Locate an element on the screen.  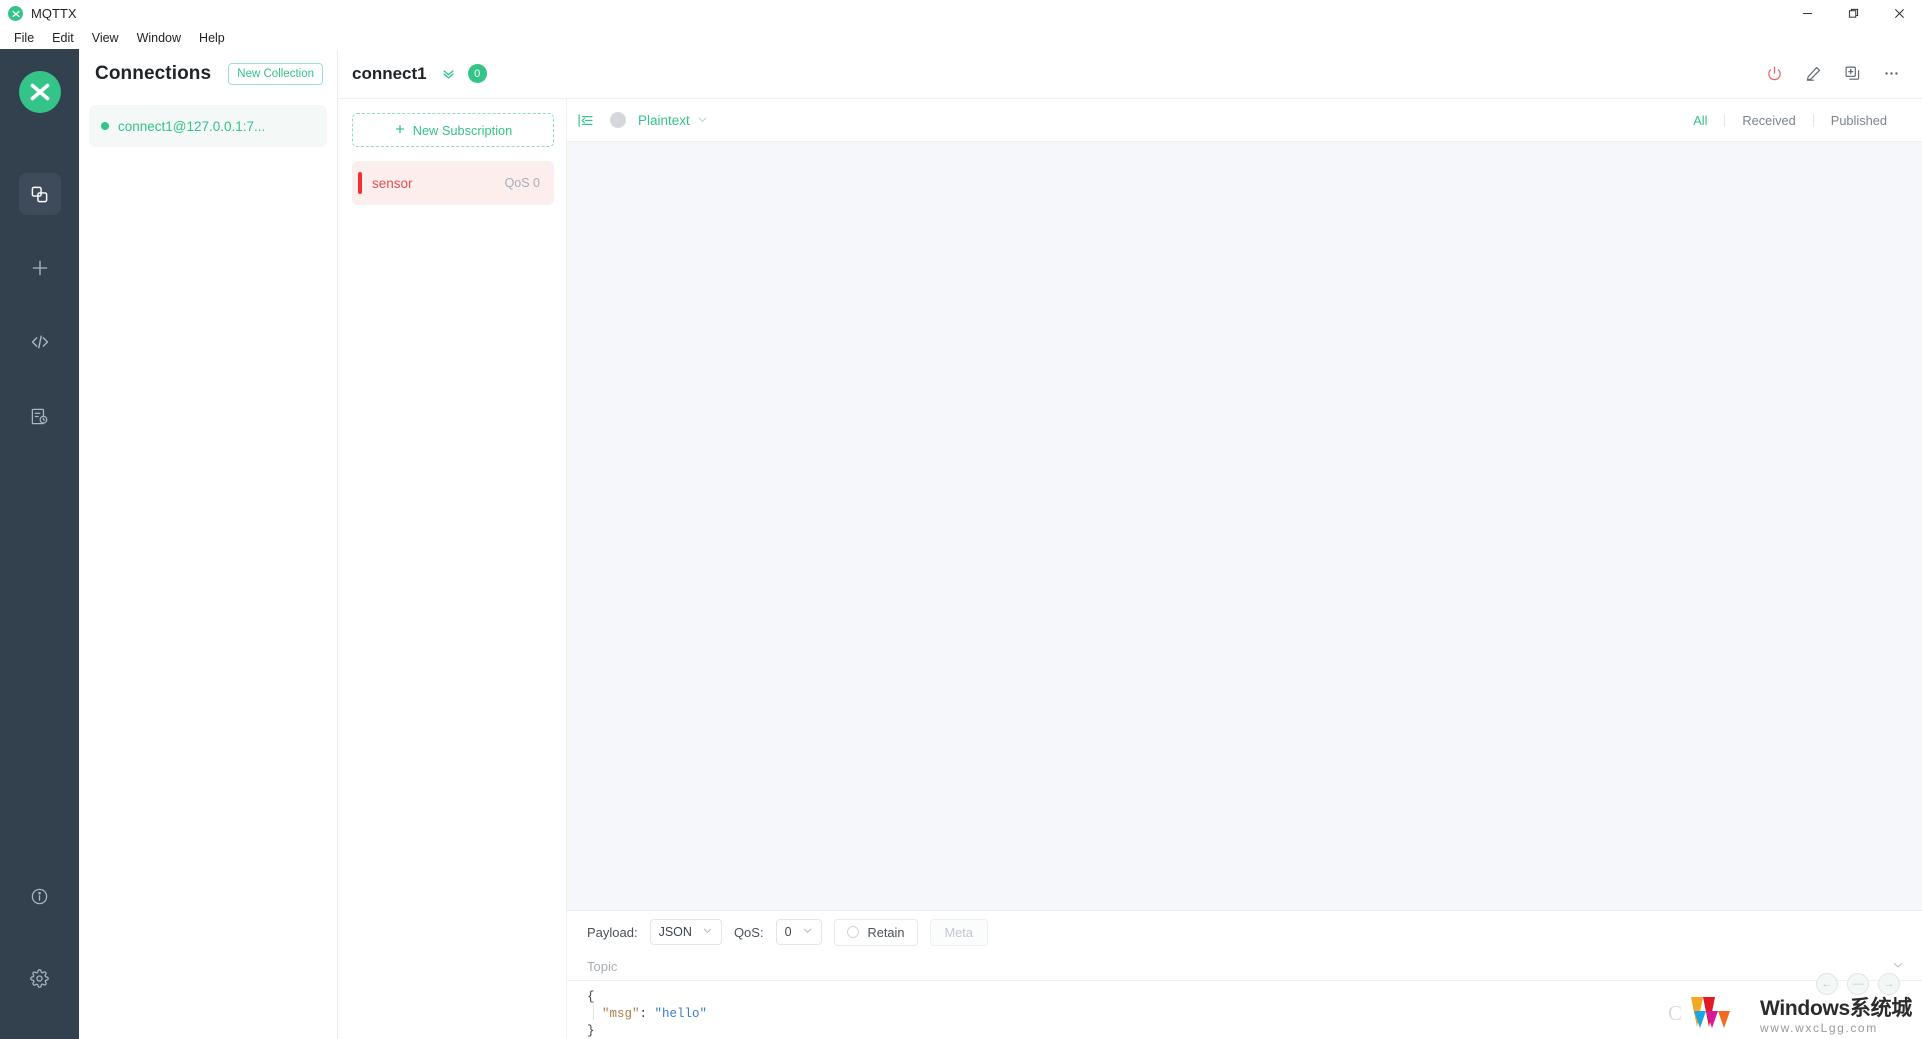
maximize-button is located at coordinates (1853, 13).